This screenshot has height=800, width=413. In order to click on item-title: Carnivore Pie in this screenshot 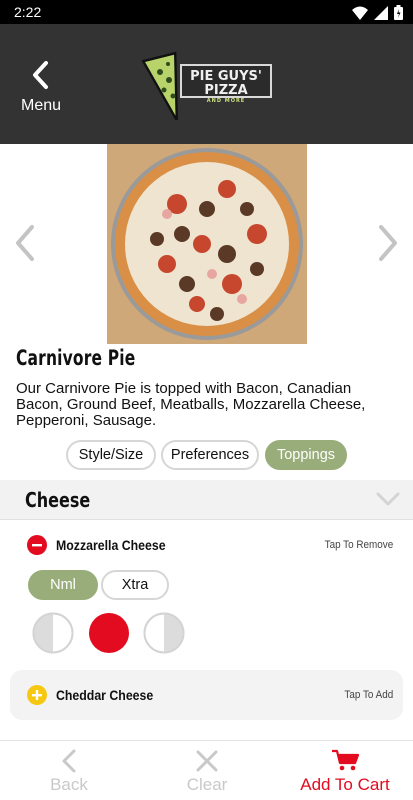, I will do `click(76, 358)`.